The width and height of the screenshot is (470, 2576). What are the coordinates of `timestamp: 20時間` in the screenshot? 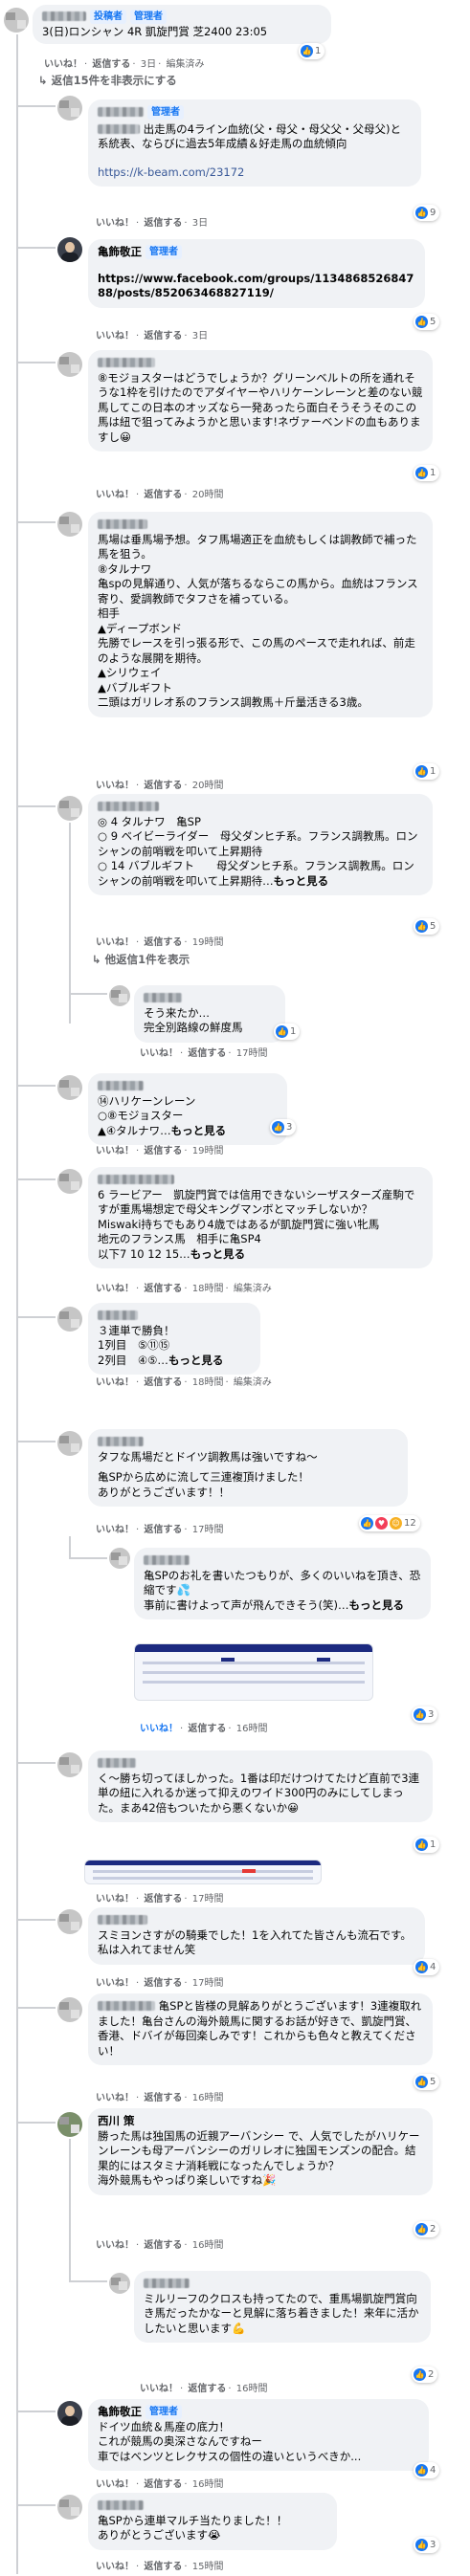 It's located at (208, 495).